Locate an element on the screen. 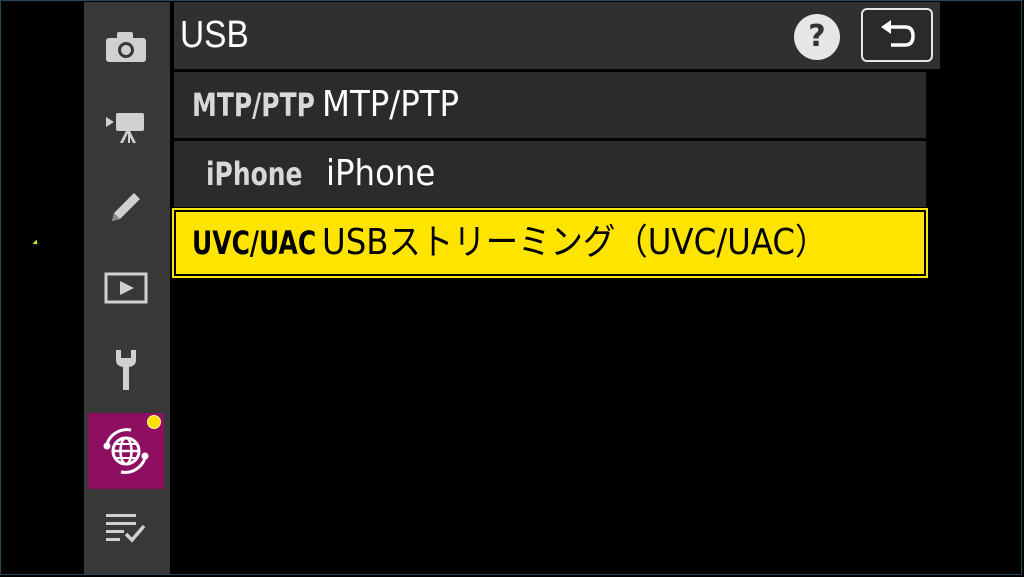 This screenshot has height=577, width=1024. pencil-icon is located at coordinates (126, 207).